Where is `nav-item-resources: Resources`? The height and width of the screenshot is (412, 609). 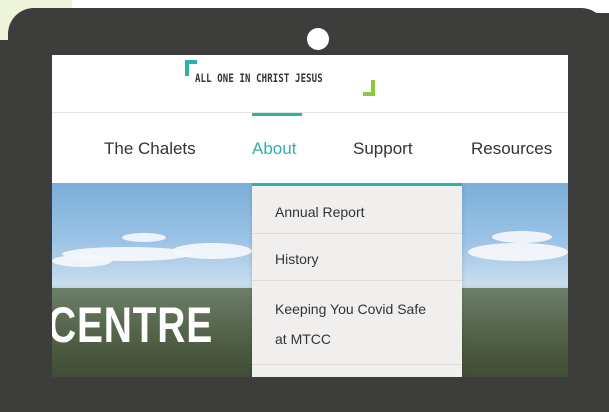
nav-item-resources: Resources is located at coordinates (511, 149).